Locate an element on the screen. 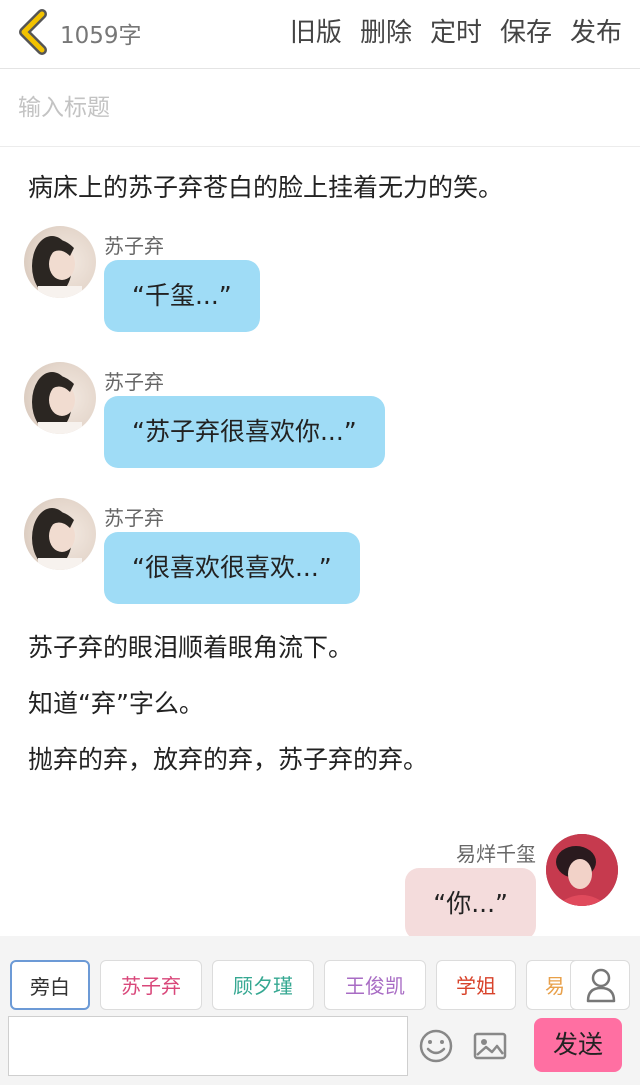  message-row: 苏子弃 “很喜欢很喜欢...” is located at coordinates (320, 558).